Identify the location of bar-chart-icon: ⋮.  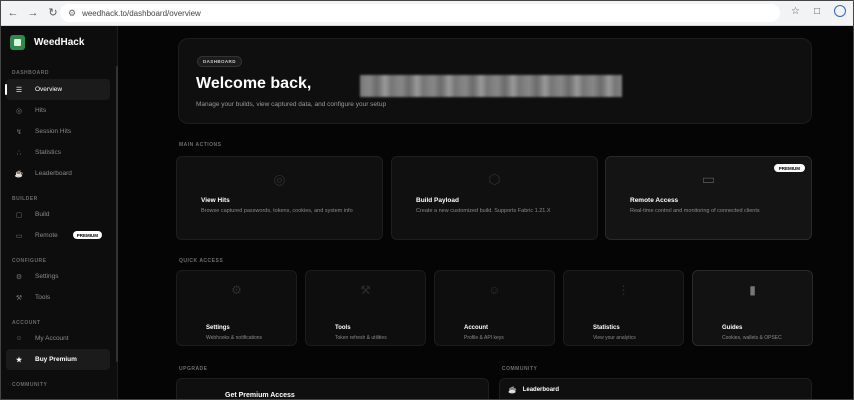
(623, 290).